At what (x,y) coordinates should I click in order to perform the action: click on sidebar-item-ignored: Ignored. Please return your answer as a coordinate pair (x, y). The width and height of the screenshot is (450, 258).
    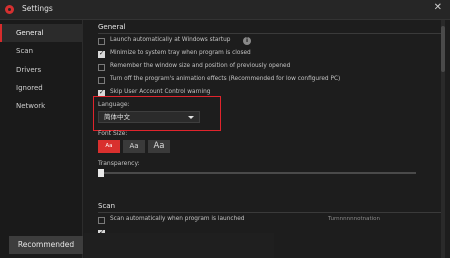
    Looking at the image, I should click on (41, 88).